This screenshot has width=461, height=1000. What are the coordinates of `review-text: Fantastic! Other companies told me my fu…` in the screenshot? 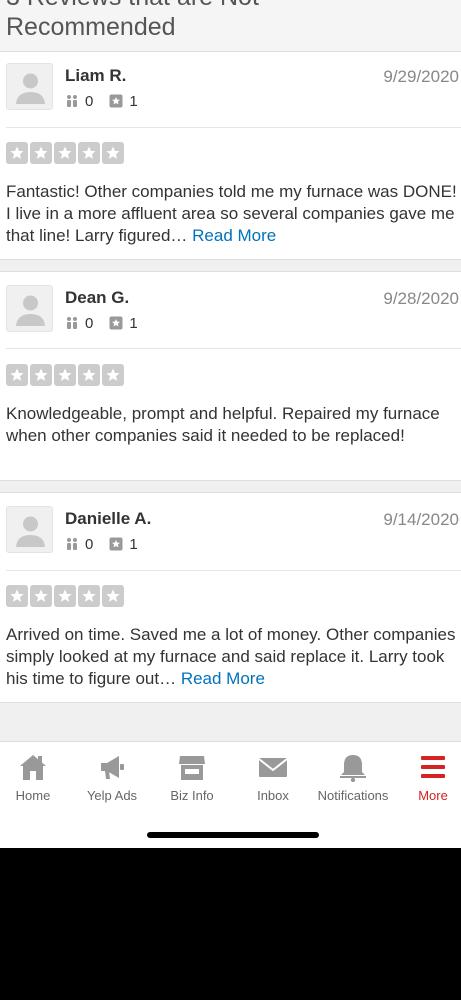 It's located at (232, 214).